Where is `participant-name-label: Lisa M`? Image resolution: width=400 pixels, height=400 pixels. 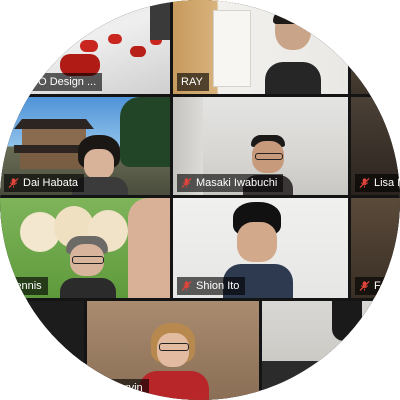
participant-name-label: Lisa M is located at coordinates (377, 183).